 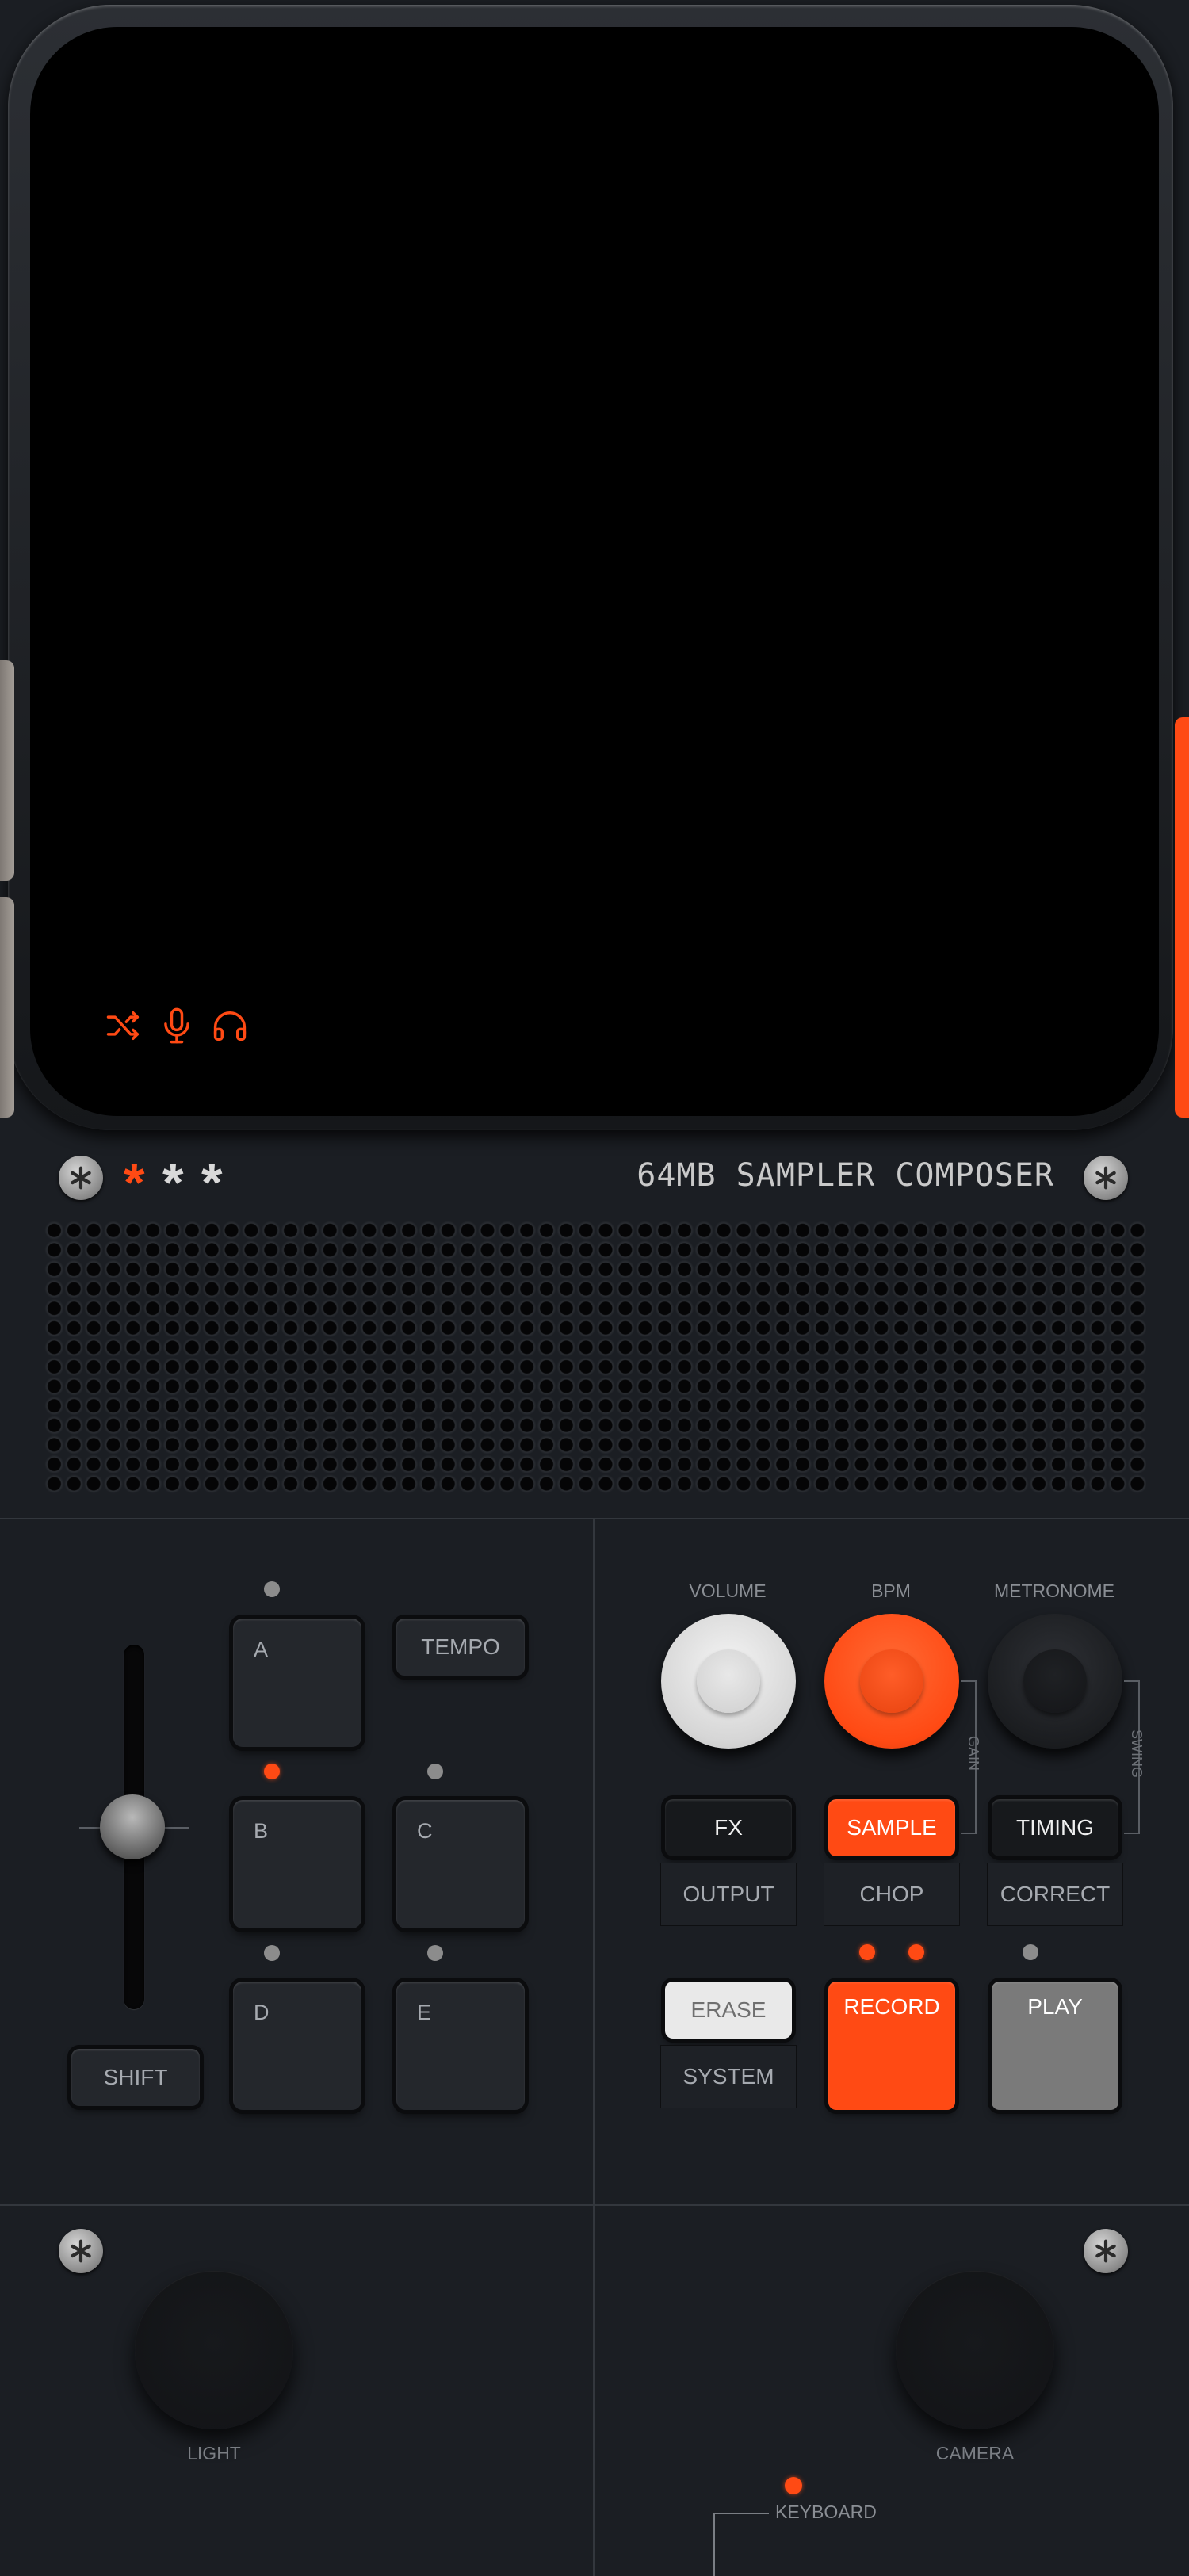 I want to click on side-button-lower, so click(x=7, y=1008).